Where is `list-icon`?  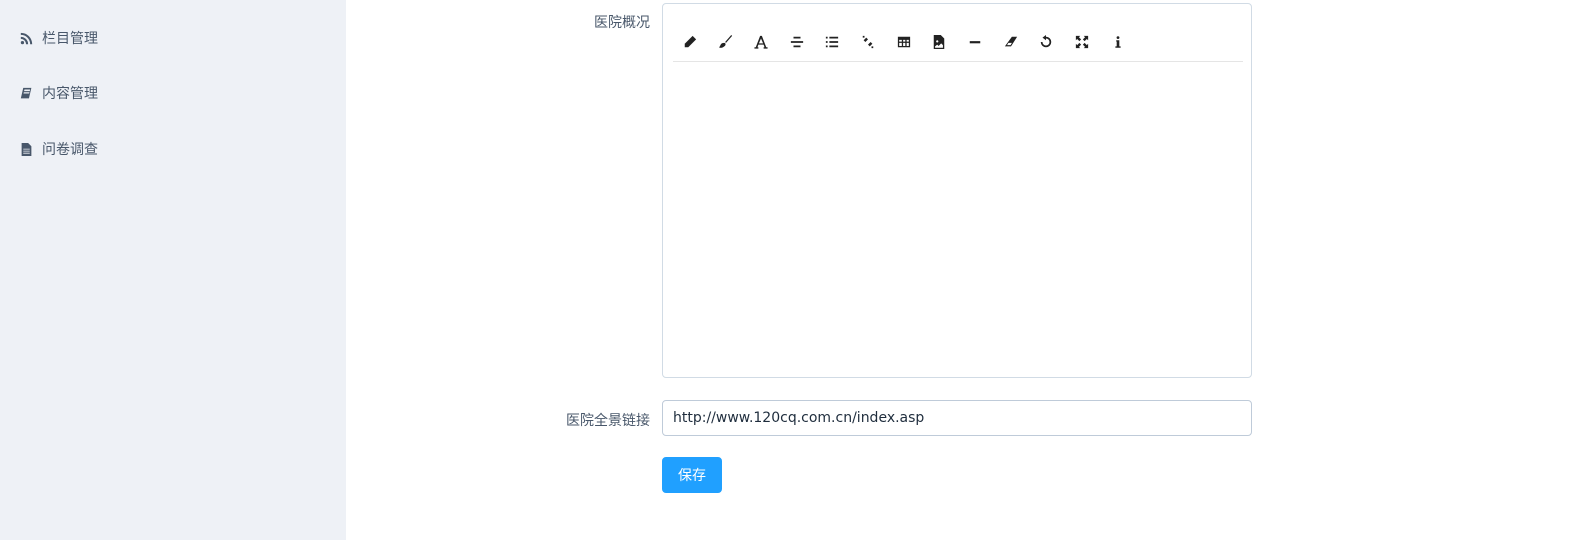 list-icon is located at coordinates (832, 42).